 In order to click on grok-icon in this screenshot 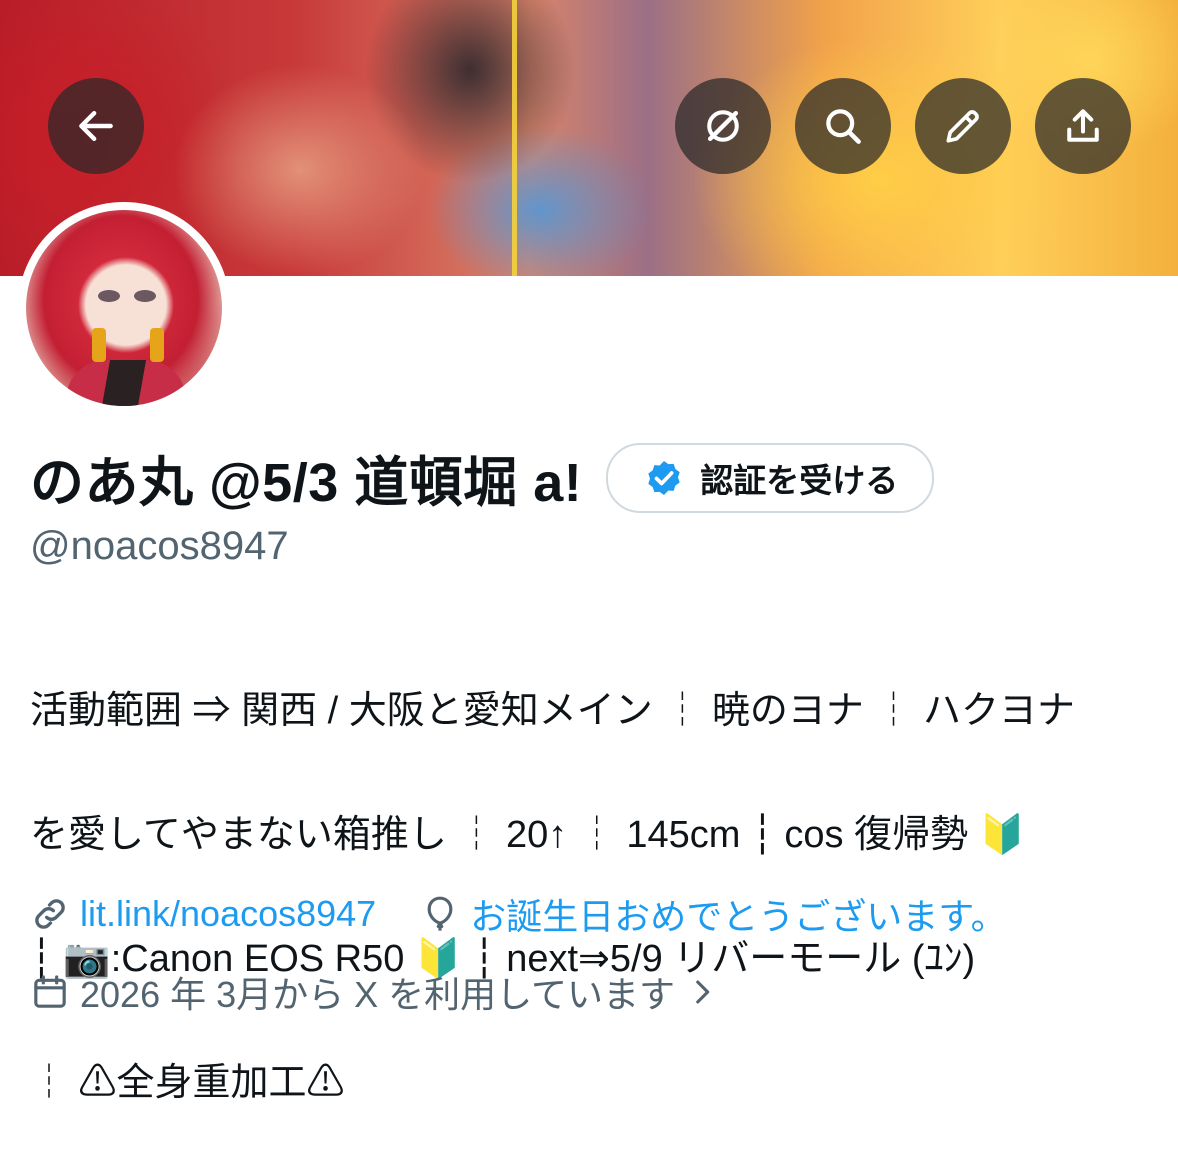, I will do `click(723, 126)`.